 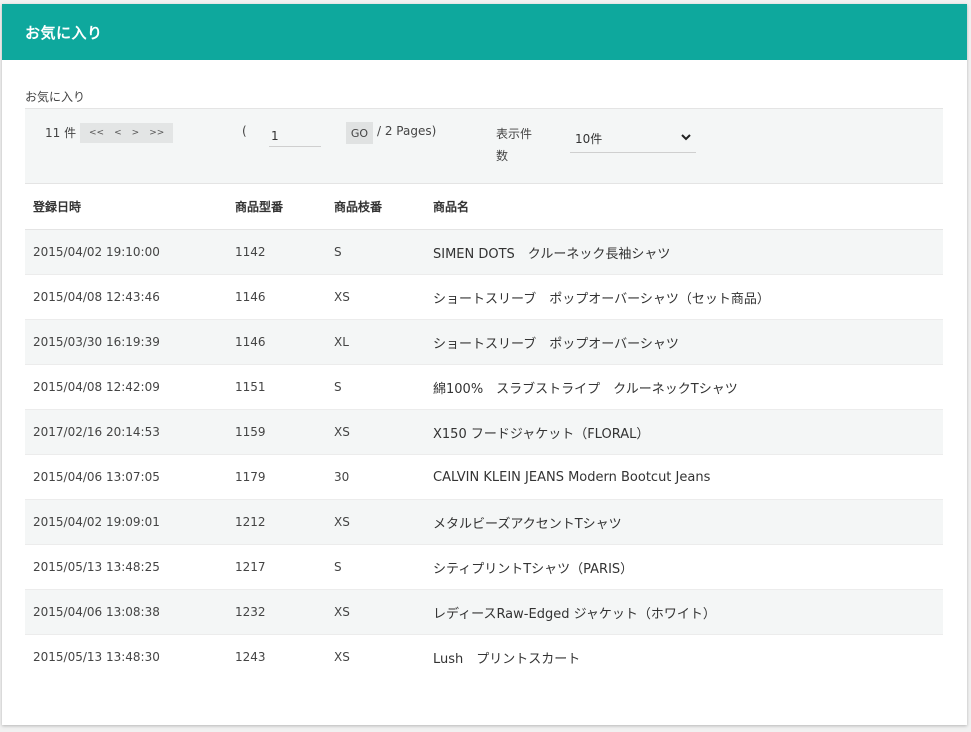 What do you see at coordinates (276, 252) in the screenshot?
I see `cell-model: 1142` at bounding box center [276, 252].